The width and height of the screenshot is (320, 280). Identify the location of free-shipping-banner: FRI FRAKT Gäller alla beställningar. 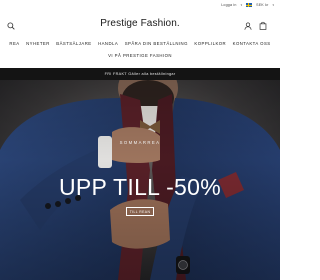
(140, 74).